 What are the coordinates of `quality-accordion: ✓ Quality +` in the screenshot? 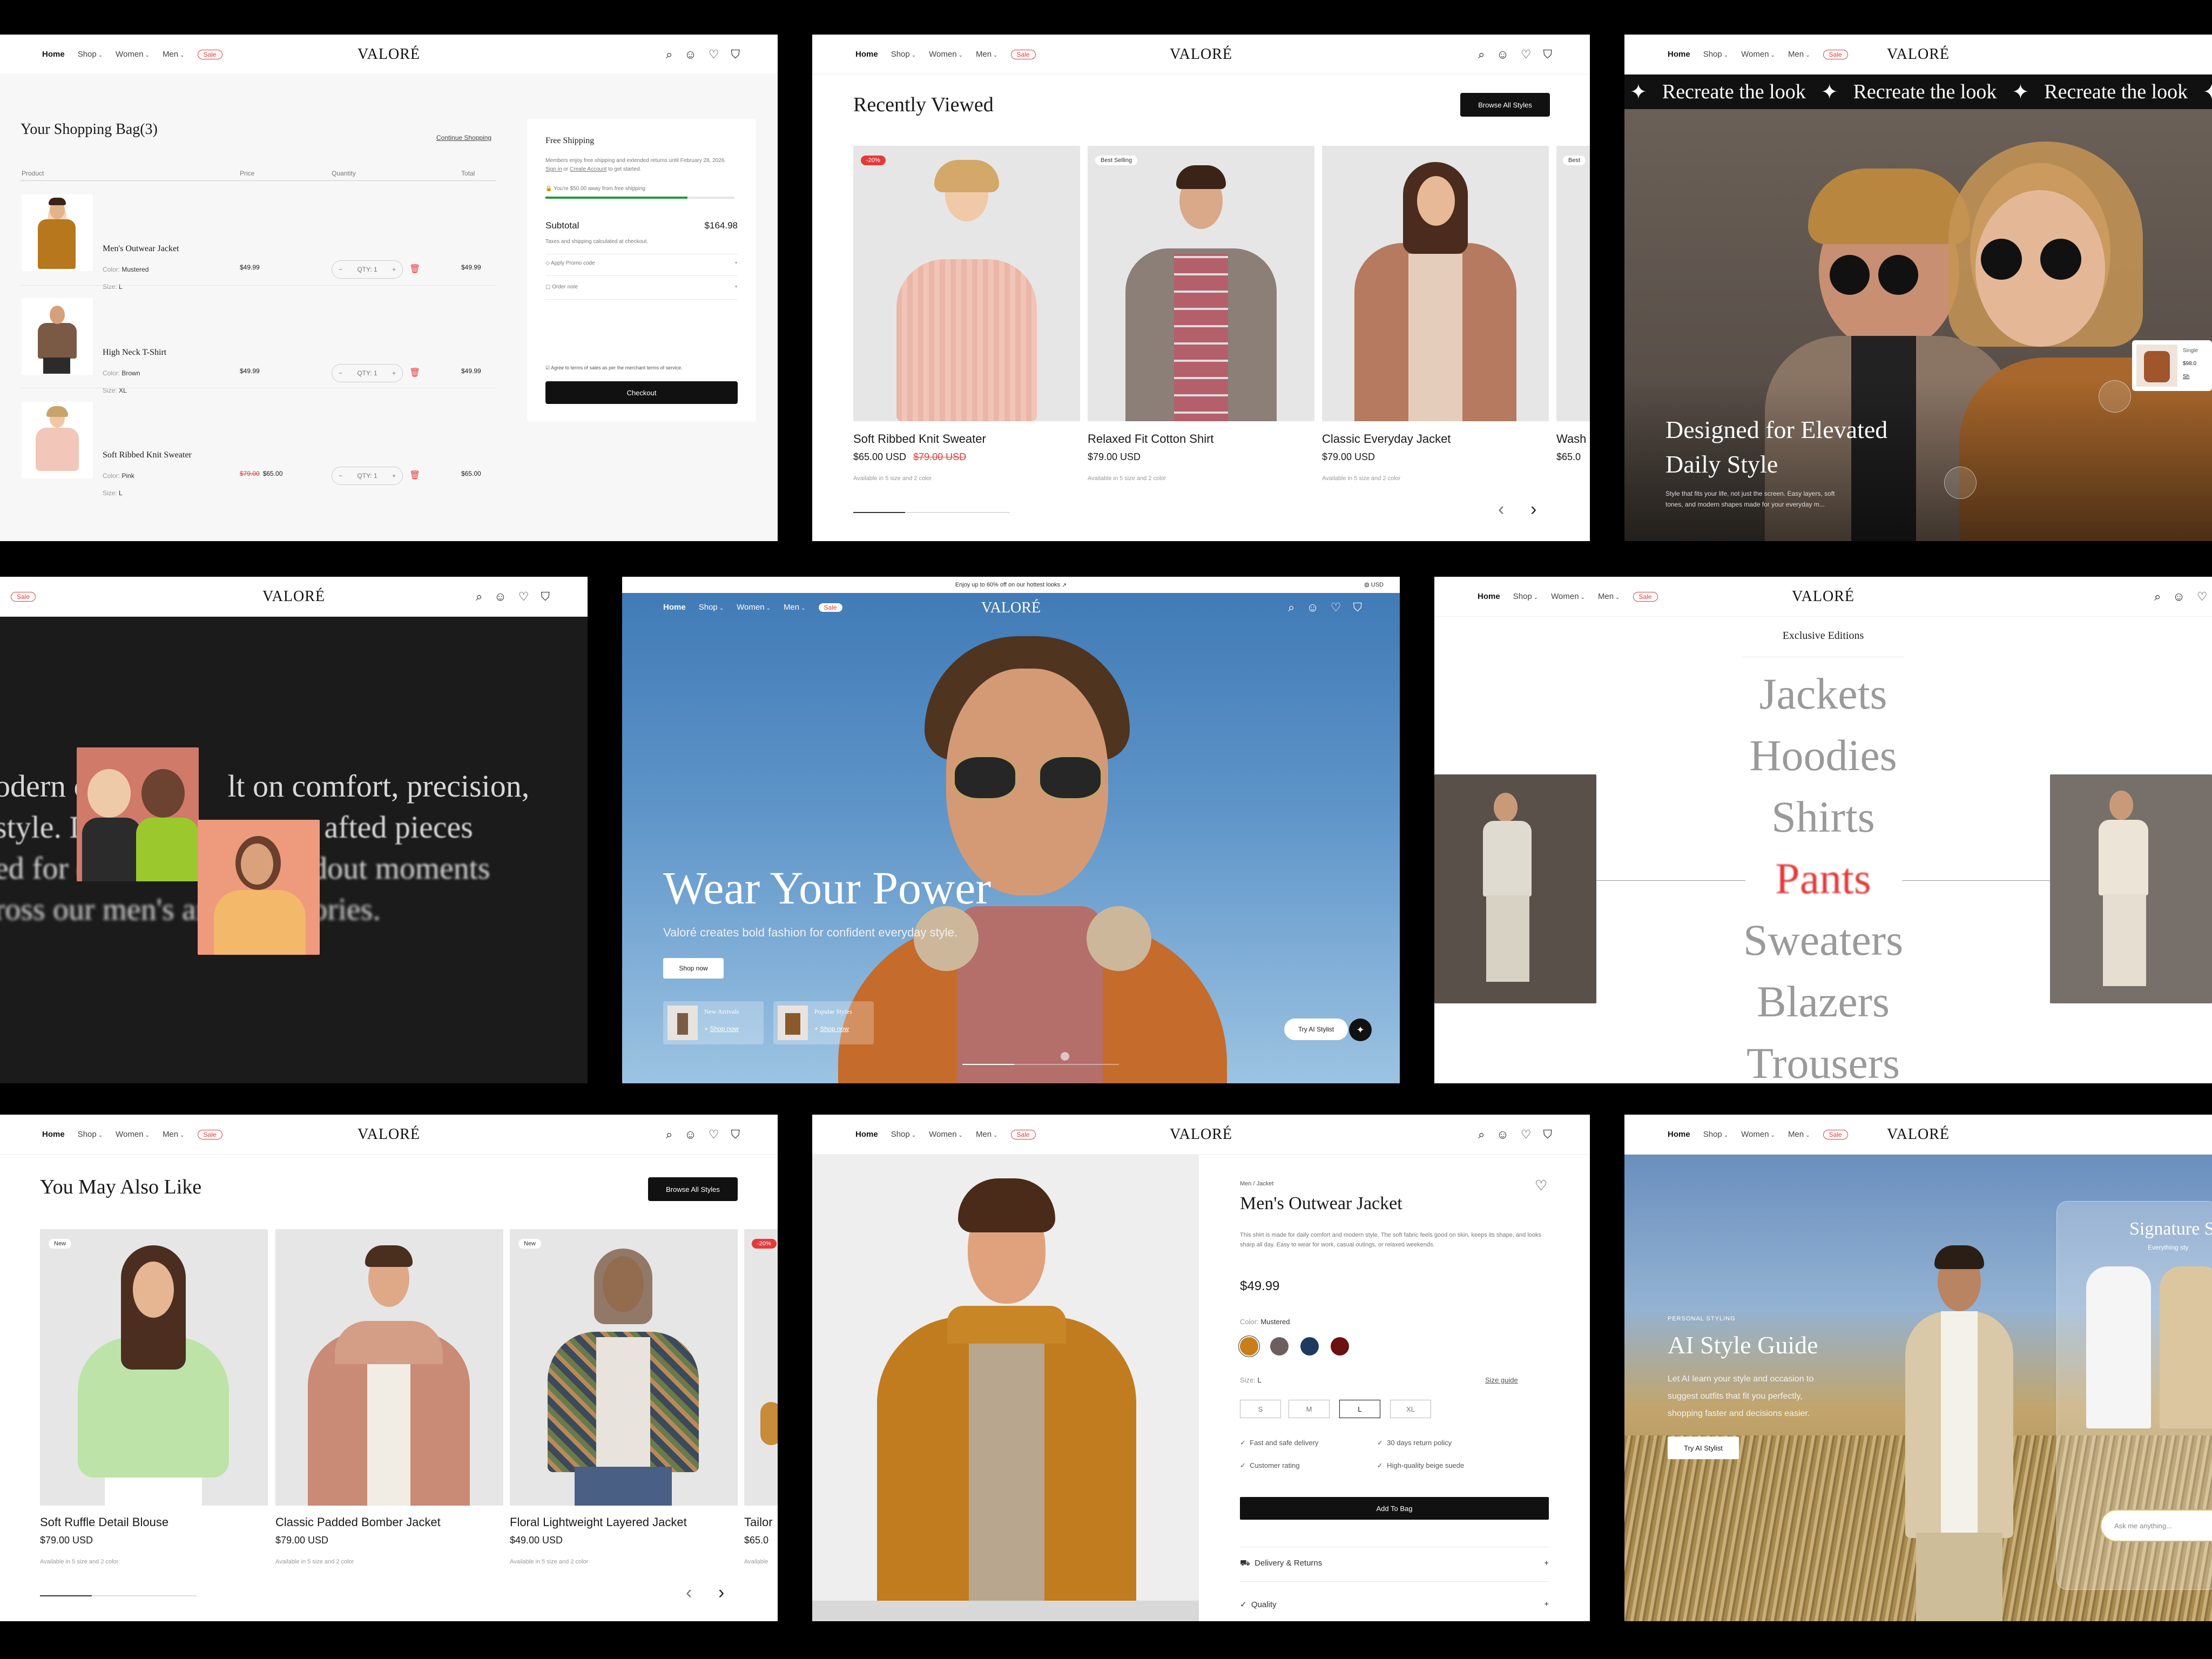 It's located at (1394, 1604).